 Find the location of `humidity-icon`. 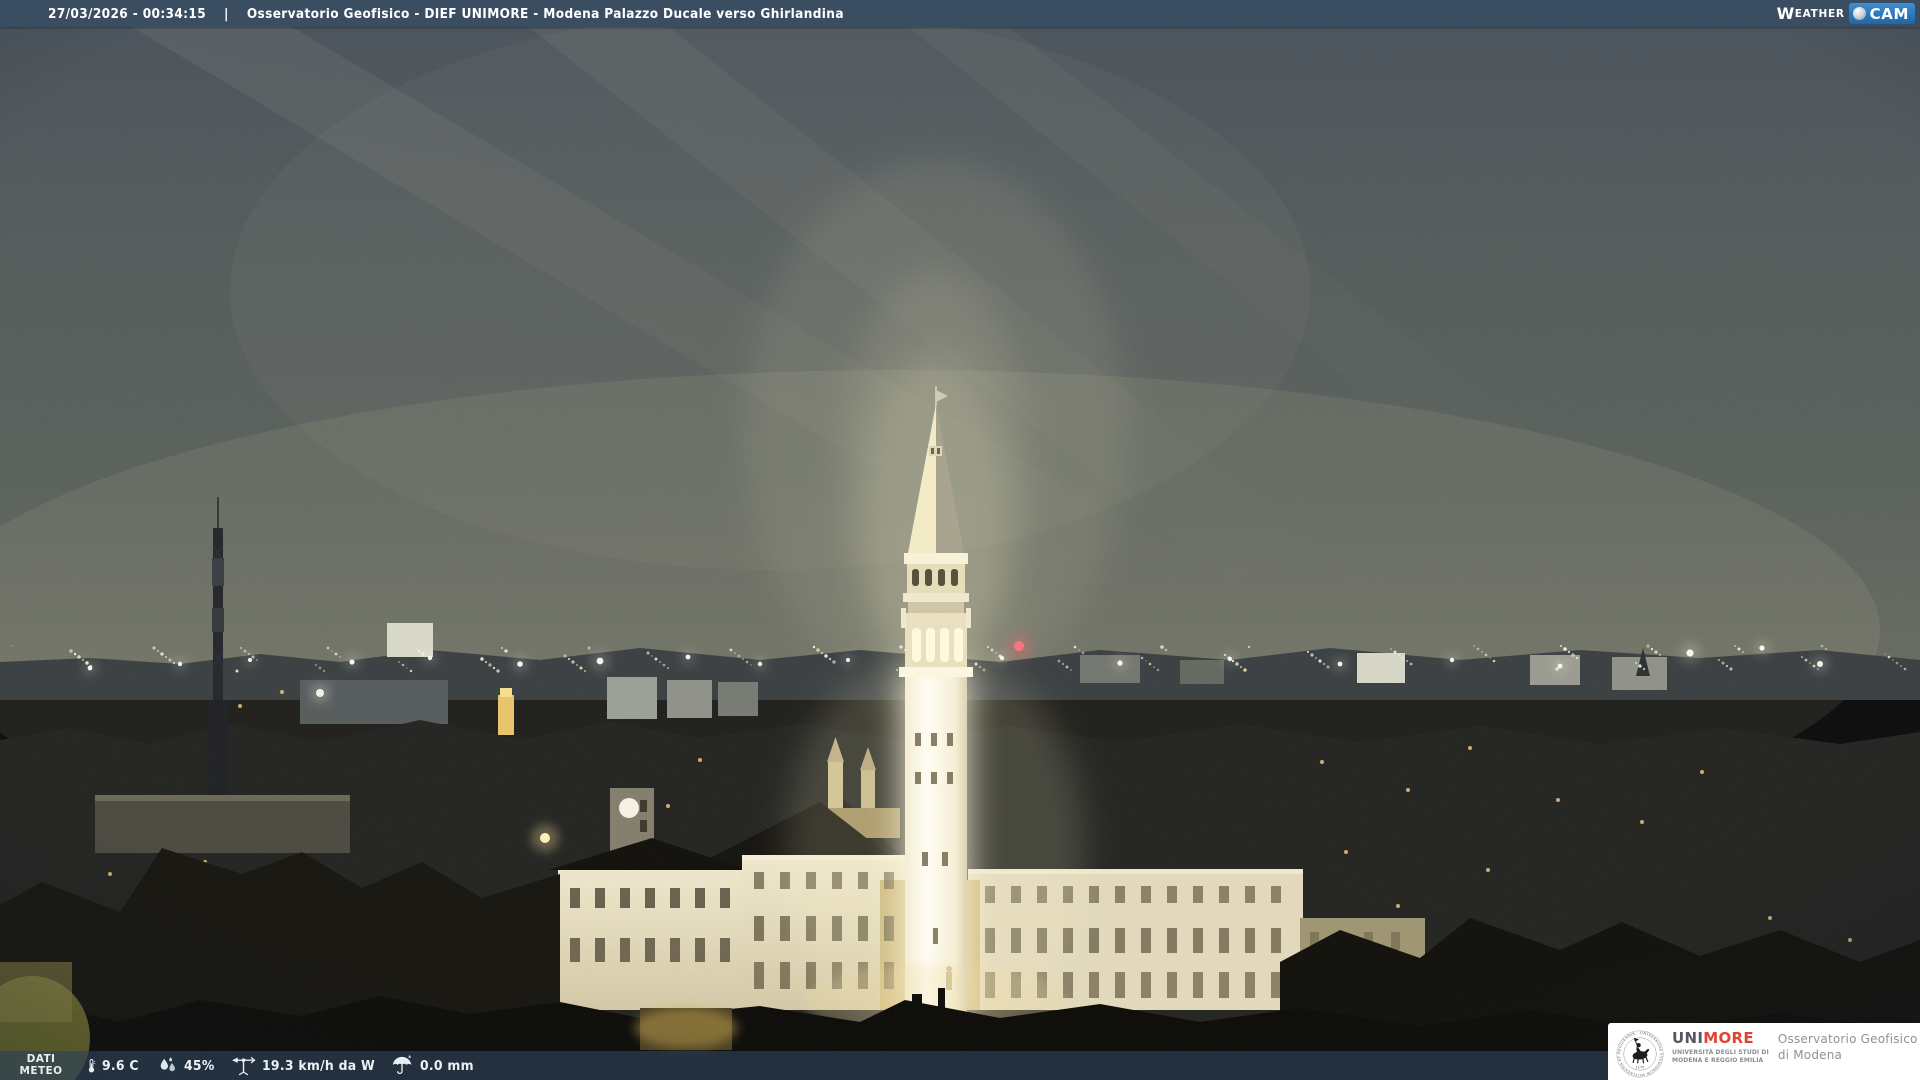

humidity-icon is located at coordinates (167, 1065).